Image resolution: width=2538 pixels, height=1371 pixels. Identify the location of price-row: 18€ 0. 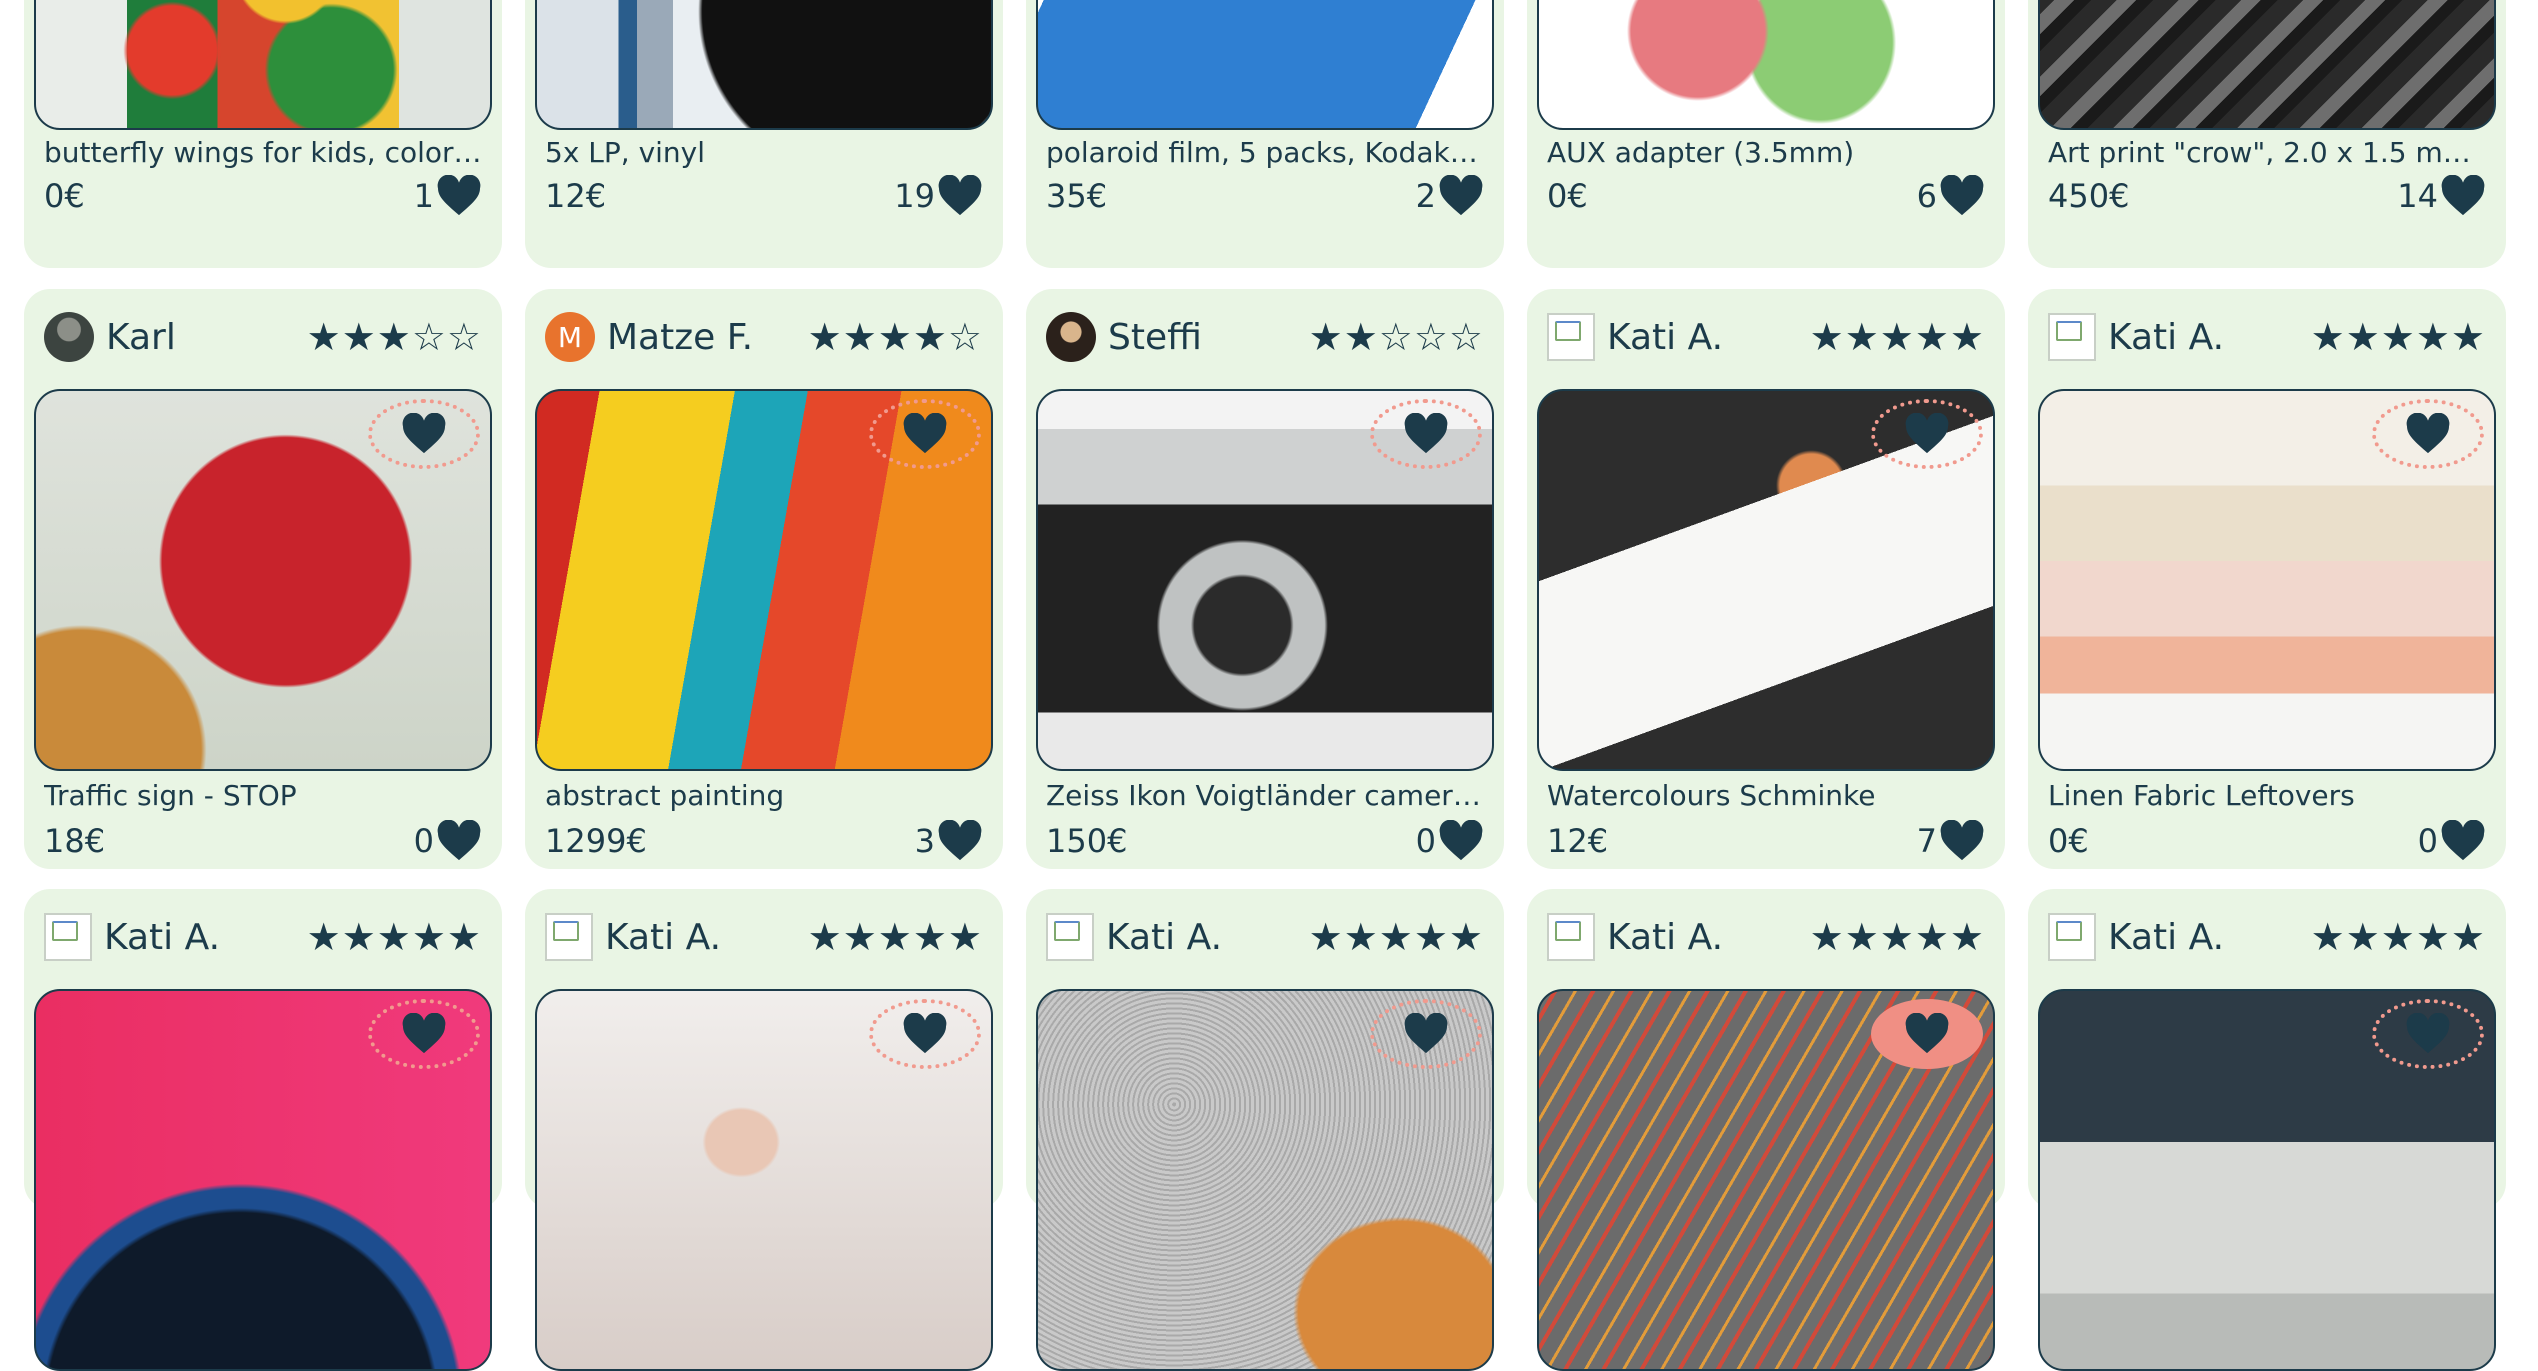
(263, 841).